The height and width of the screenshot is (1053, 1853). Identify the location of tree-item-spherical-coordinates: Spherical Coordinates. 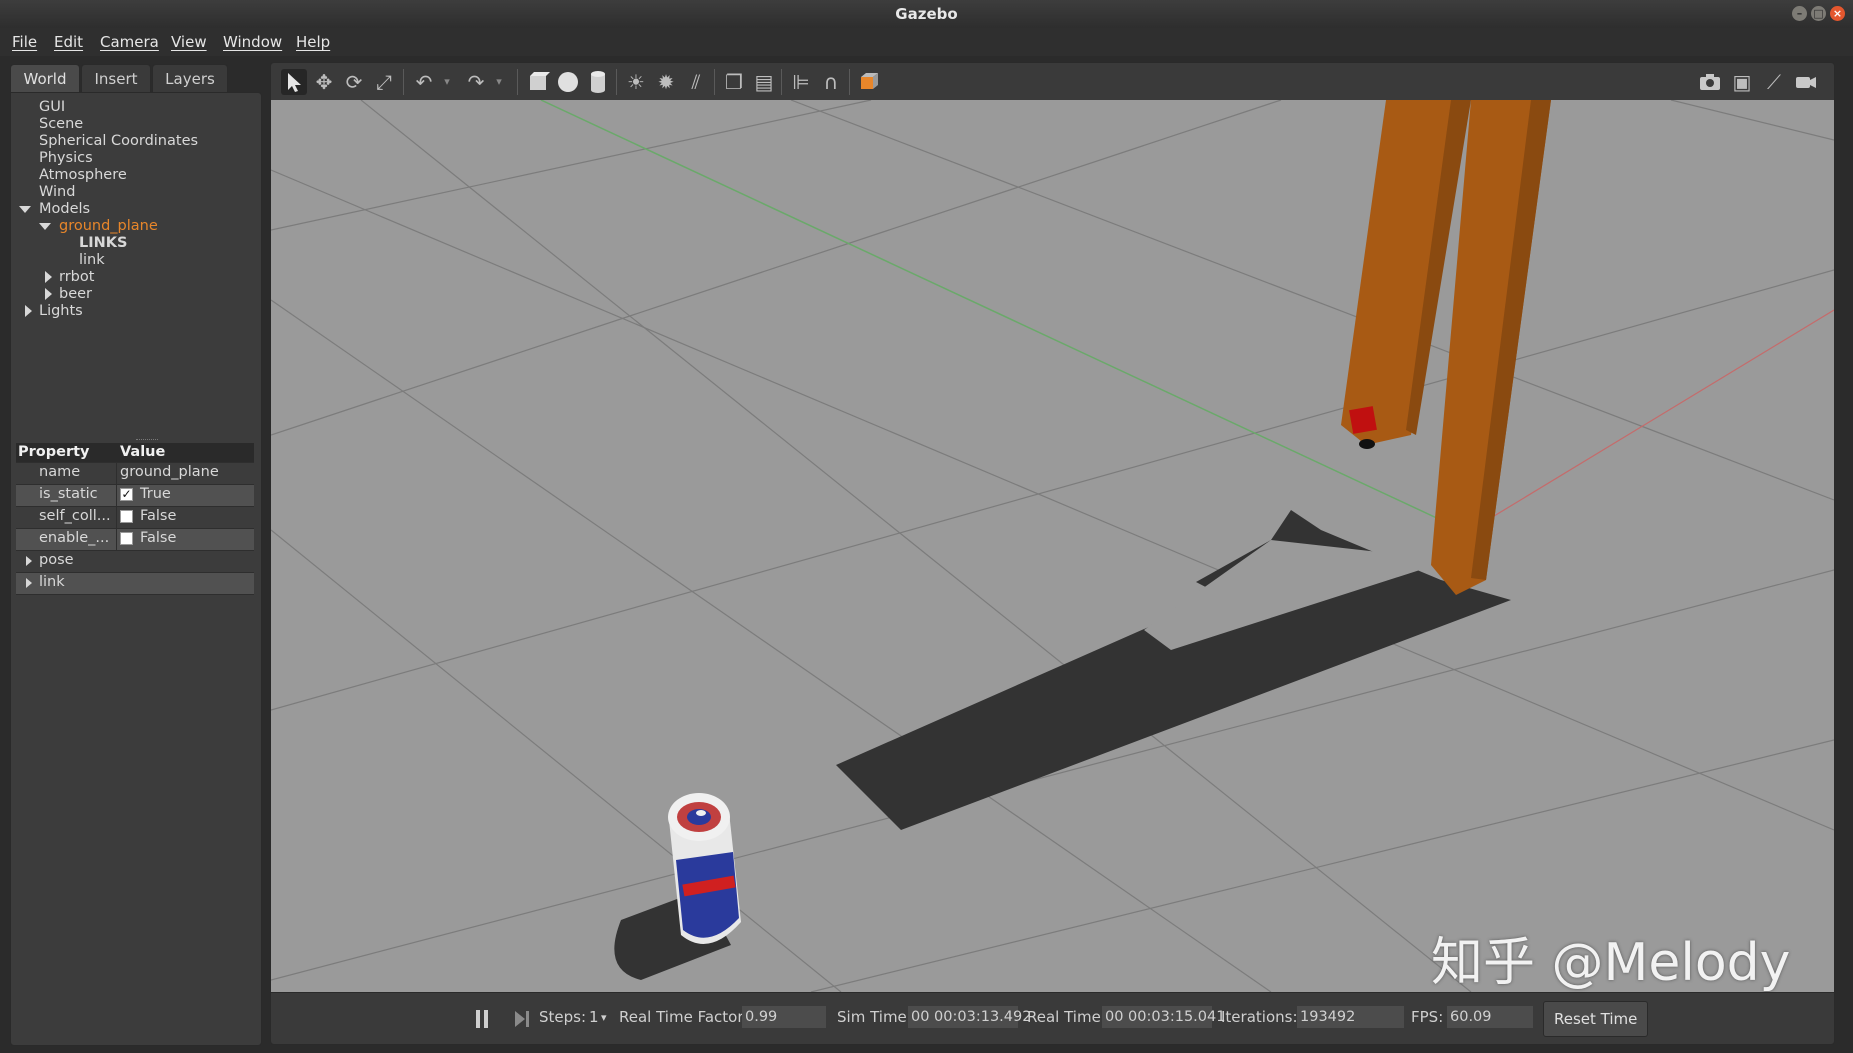
(118, 141).